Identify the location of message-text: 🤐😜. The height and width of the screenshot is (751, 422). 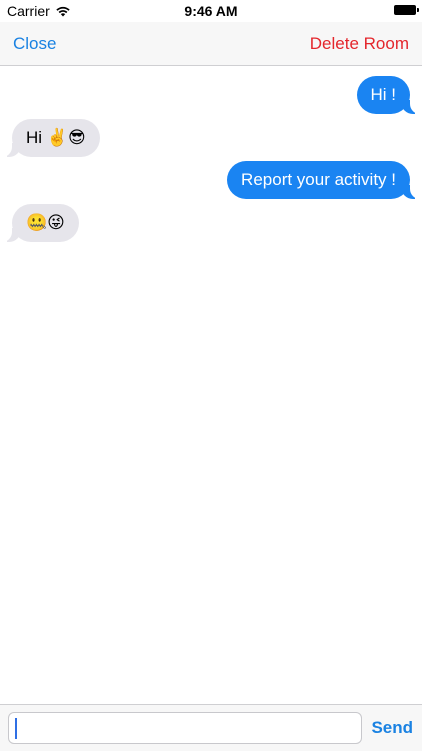
(45, 222).